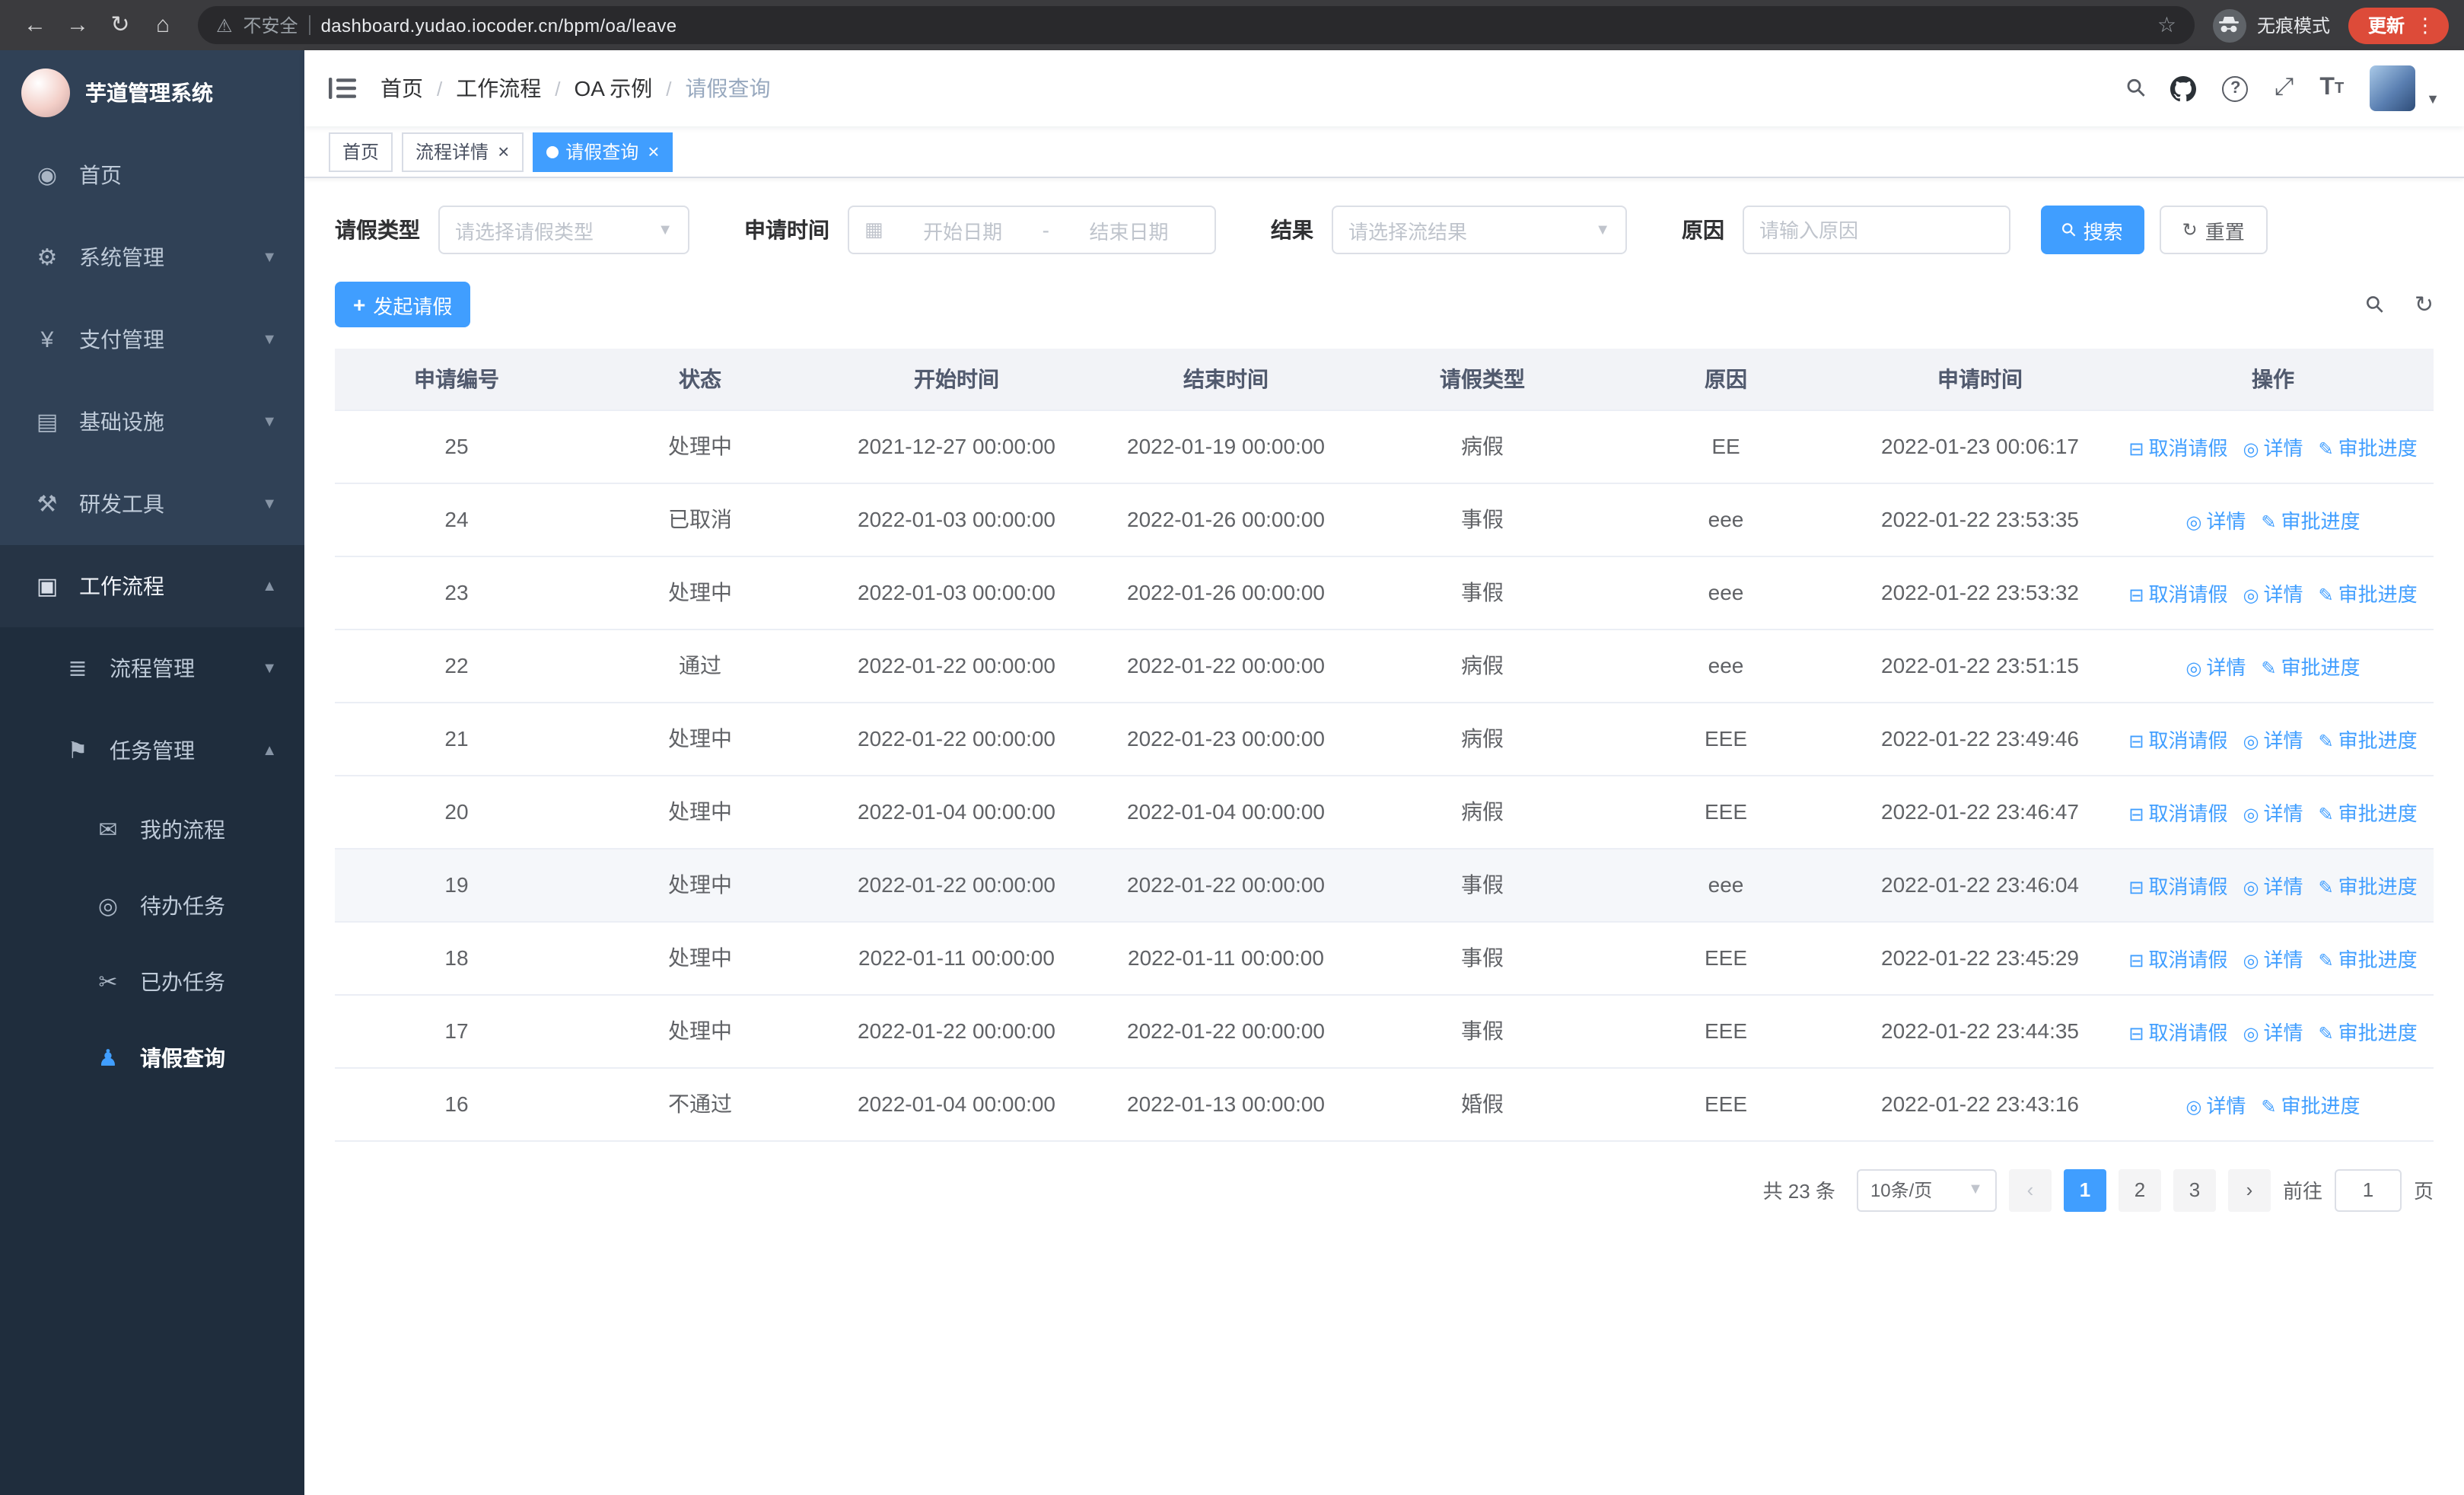  I want to click on url-text: dashboard.yudao.iocoder.cn/bpm/oa/leave, so click(1234, 25).